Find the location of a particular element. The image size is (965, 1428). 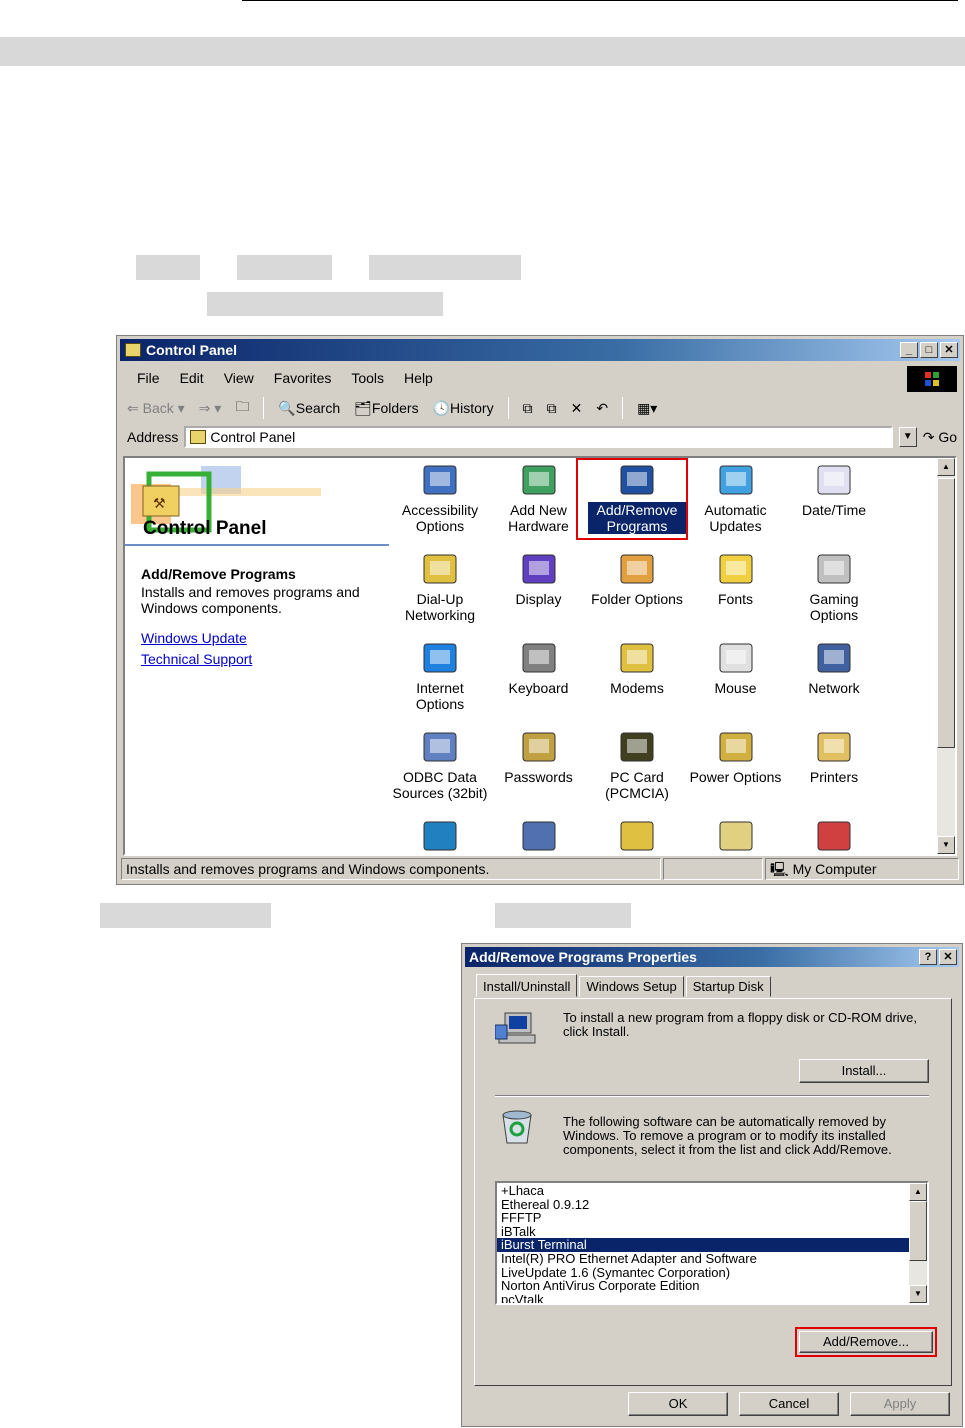

scroll-down-button: ▼ is located at coordinates (946, 845).